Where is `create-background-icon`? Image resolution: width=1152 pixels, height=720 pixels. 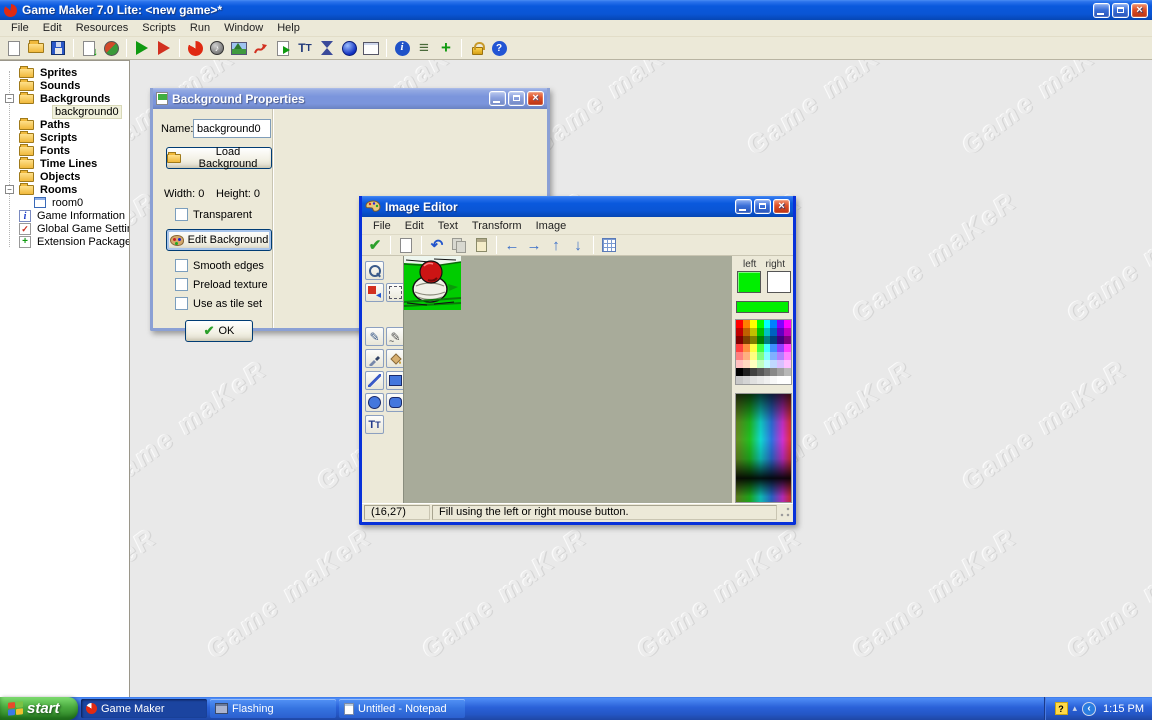
create-background-icon is located at coordinates (239, 48).